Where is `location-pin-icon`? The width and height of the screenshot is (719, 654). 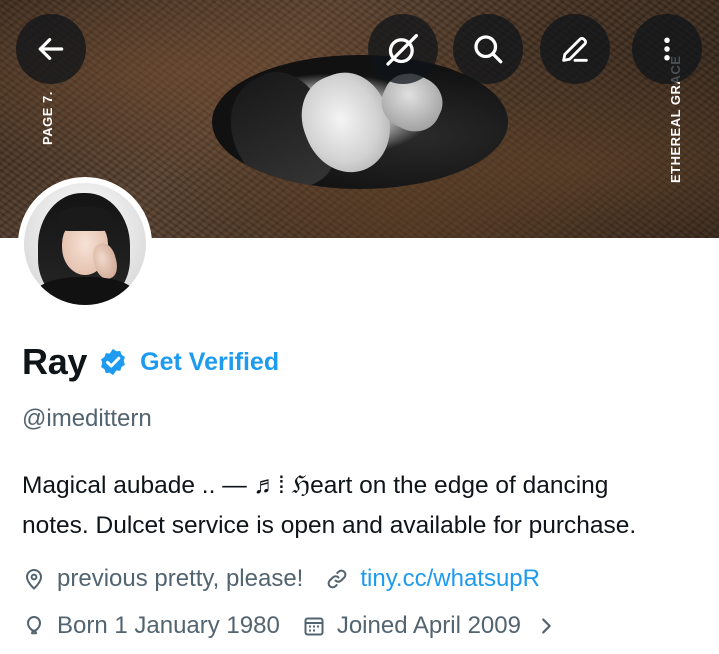
location-pin-icon is located at coordinates (34, 579).